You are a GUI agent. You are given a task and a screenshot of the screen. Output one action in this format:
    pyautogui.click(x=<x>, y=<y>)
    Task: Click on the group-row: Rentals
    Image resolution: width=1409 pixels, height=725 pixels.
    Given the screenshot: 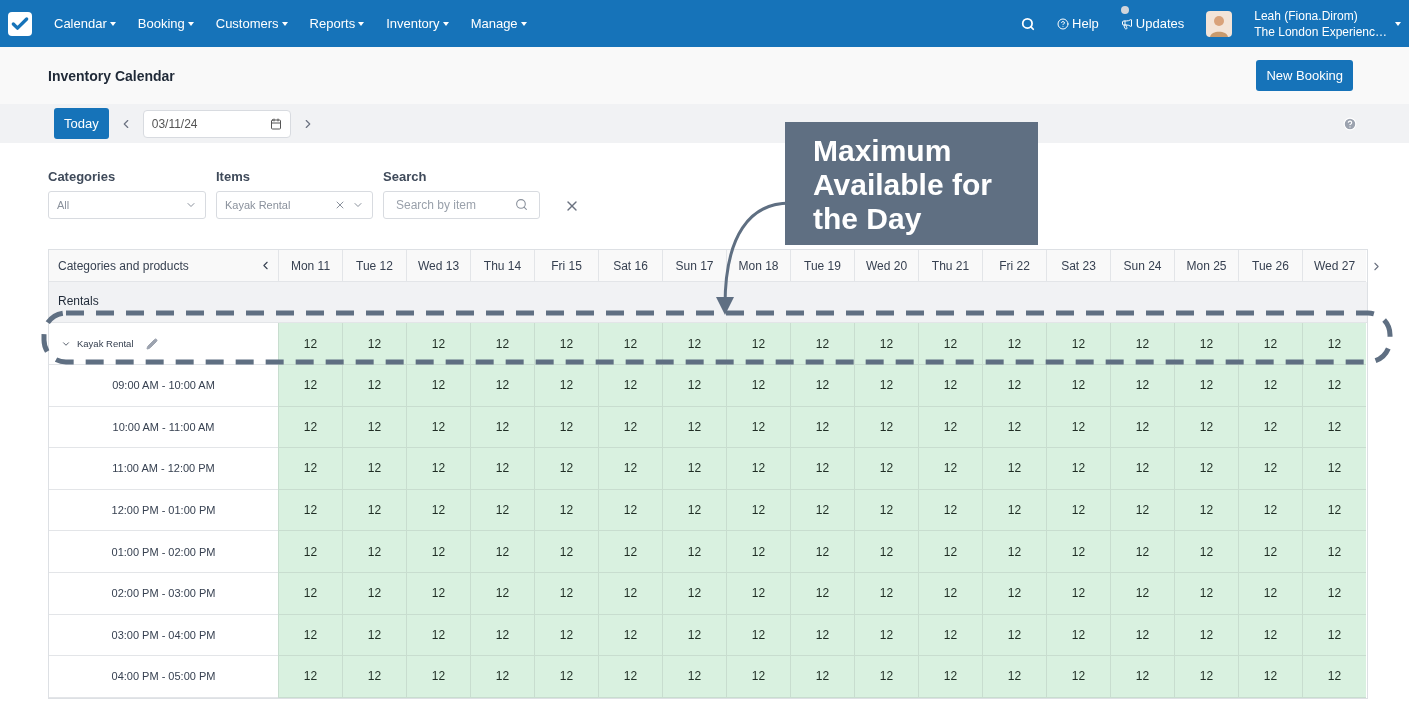 What is the action you would take?
    pyautogui.click(x=708, y=302)
    